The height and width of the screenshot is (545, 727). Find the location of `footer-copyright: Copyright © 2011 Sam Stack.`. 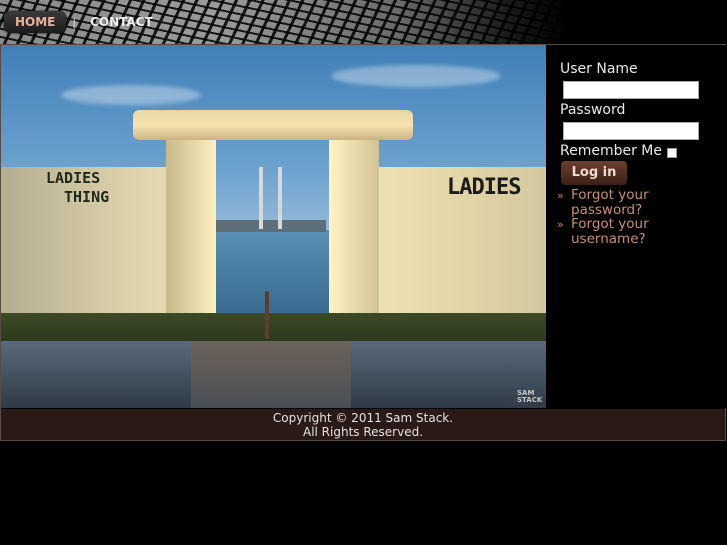

footer-copyright: Copyright © 2011 Sam Stack. is located at coordinates (363, 418).